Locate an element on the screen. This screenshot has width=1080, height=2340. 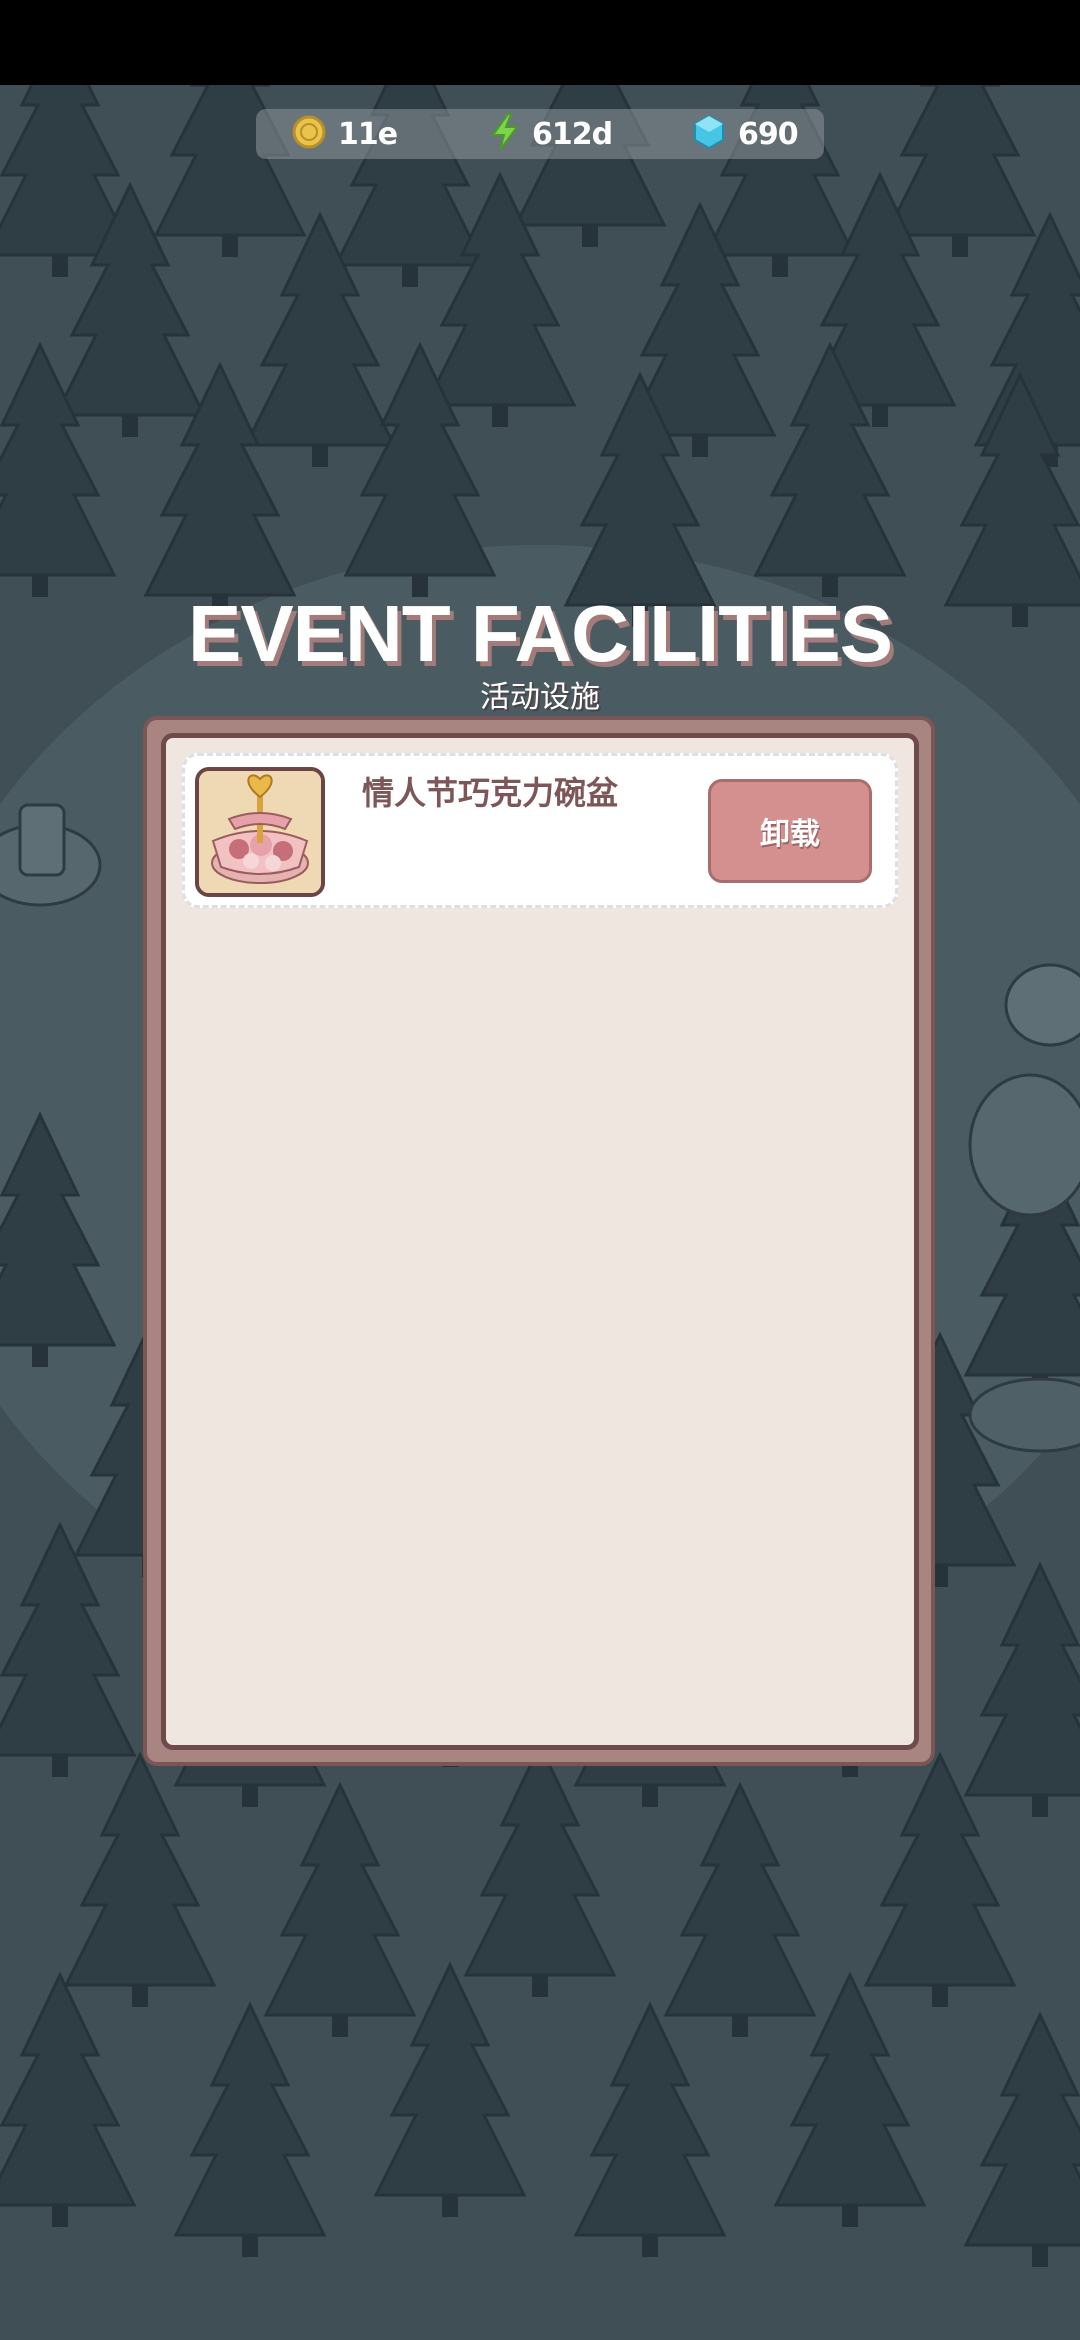
unload-button: 卸载 is located at coordinates (790, 831).